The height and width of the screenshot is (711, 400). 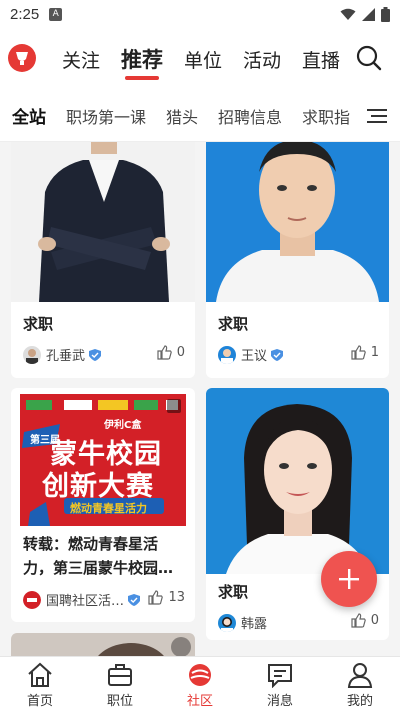 I want to click on subtab-career-lesson: 职场第一课, so click(x=106, y=116).